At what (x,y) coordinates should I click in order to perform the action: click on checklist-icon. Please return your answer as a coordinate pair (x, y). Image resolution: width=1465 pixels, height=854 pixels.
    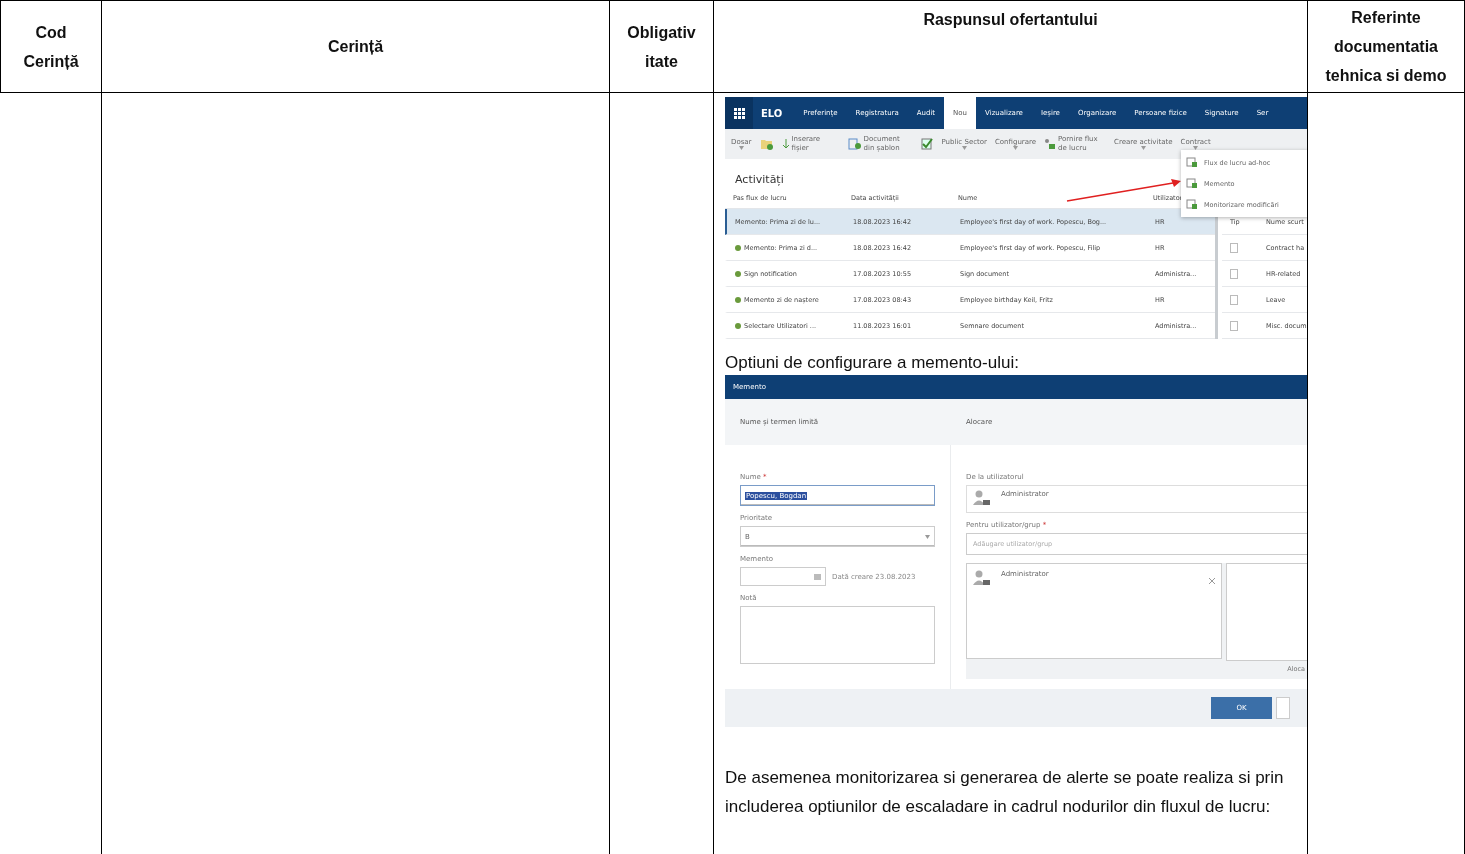
    Looking at the image, I should click on (926, 144).